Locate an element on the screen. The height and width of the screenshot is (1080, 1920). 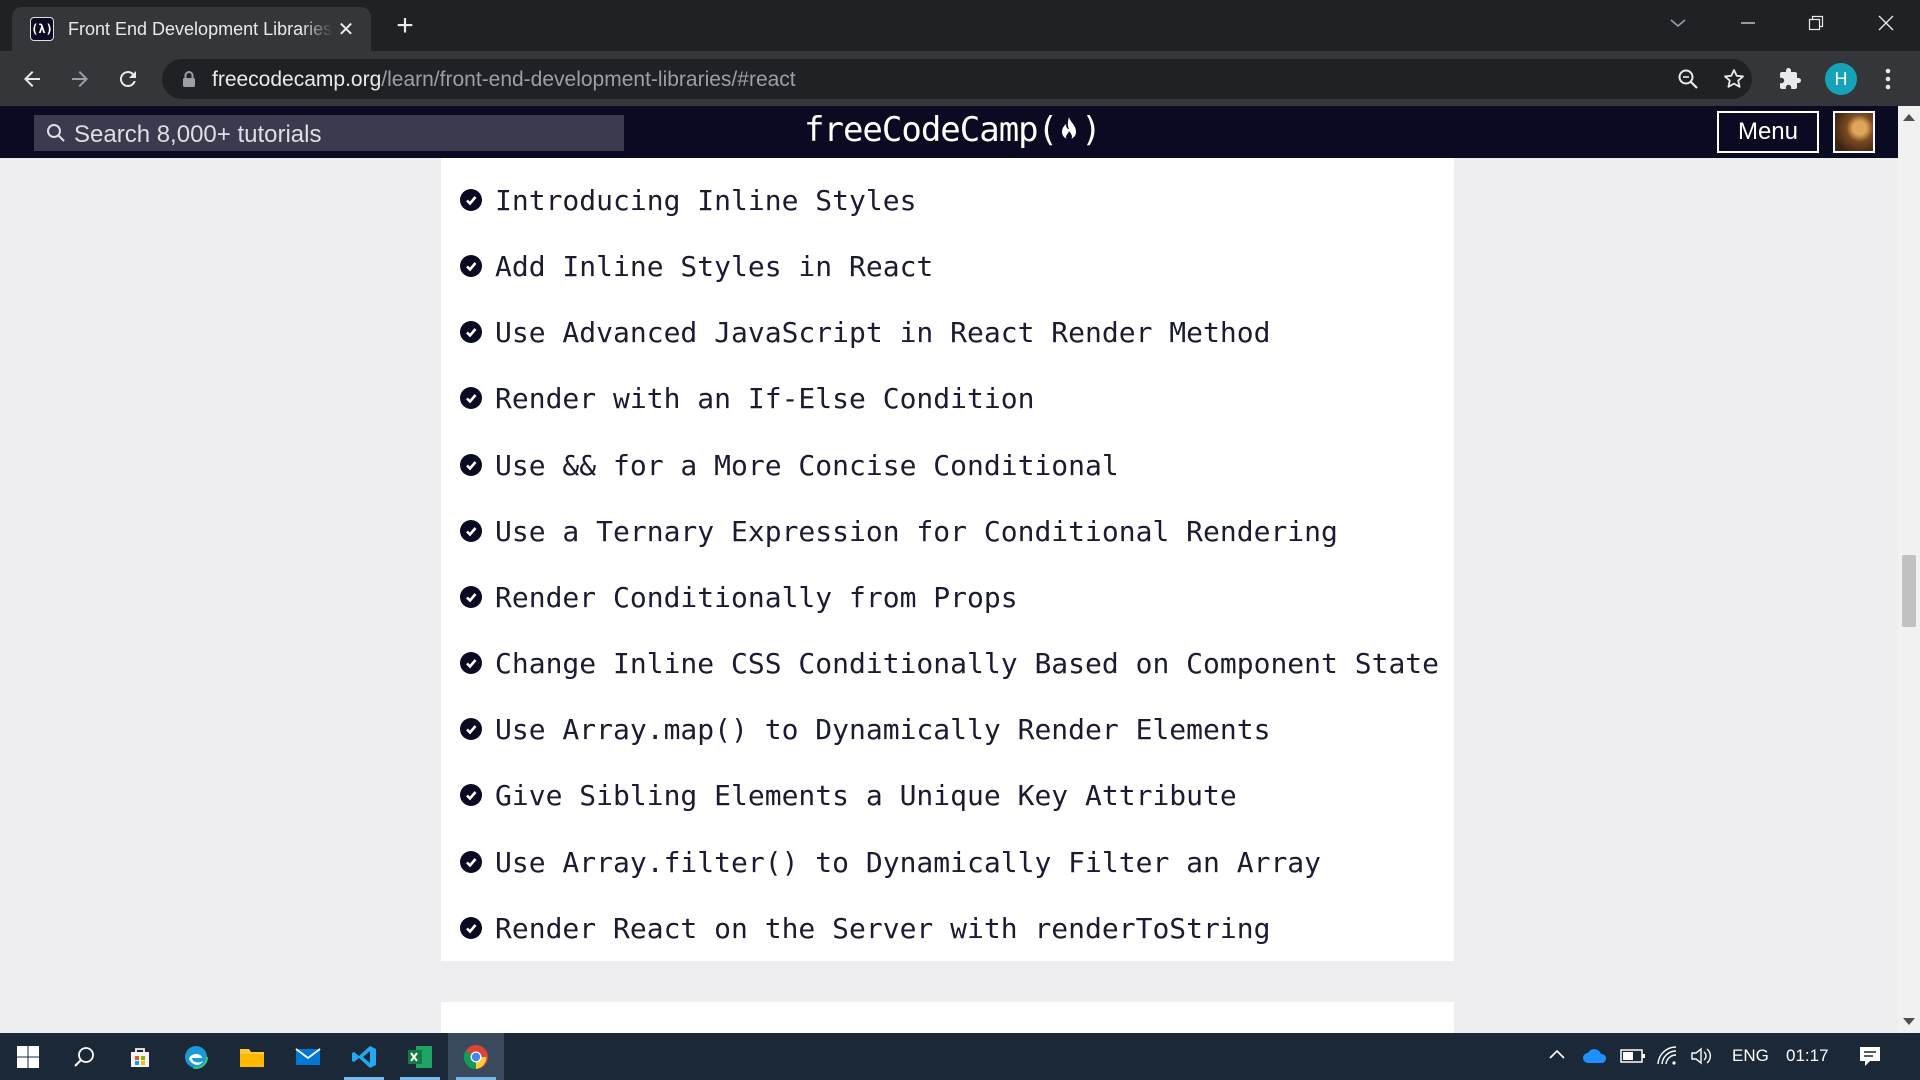
browser-tab: (λ) Front End Development Libraries ✕ is located at coordinates (191, 29).